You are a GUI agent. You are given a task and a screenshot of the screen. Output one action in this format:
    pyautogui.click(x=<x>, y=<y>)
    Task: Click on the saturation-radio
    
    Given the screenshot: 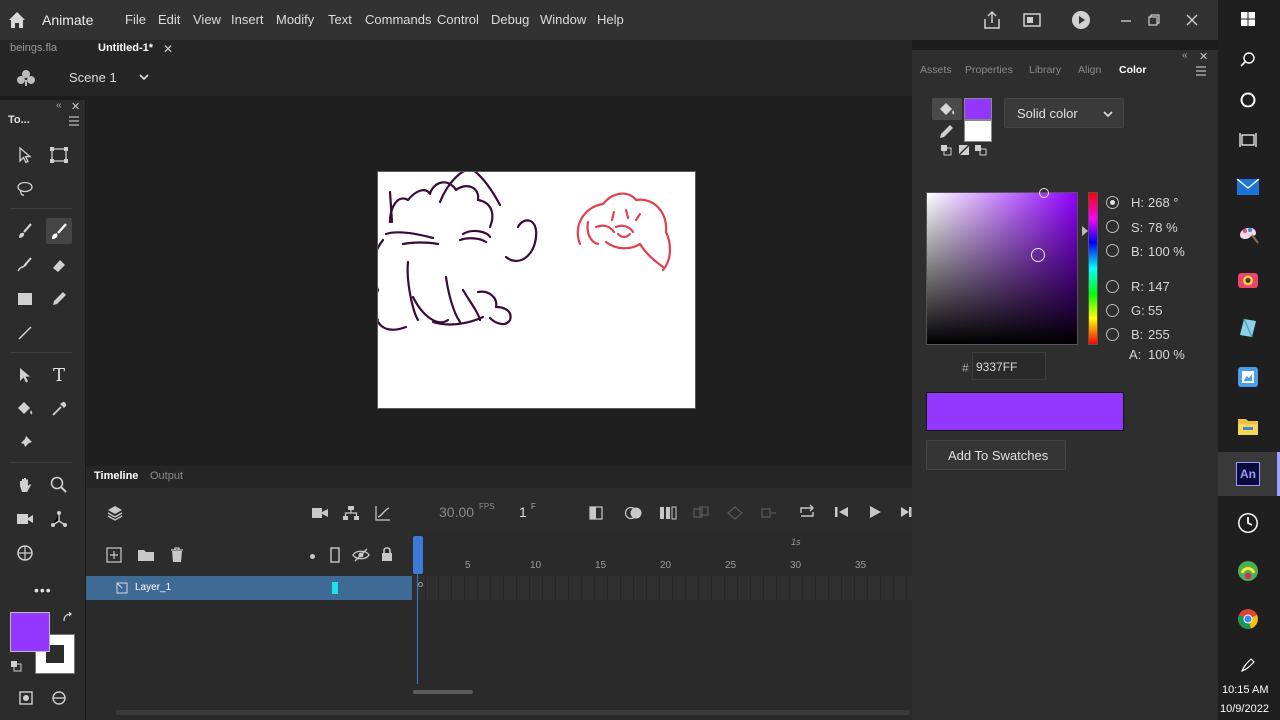 What is the action you would take?
    pyautogui.click(x=1112, y=226)
    